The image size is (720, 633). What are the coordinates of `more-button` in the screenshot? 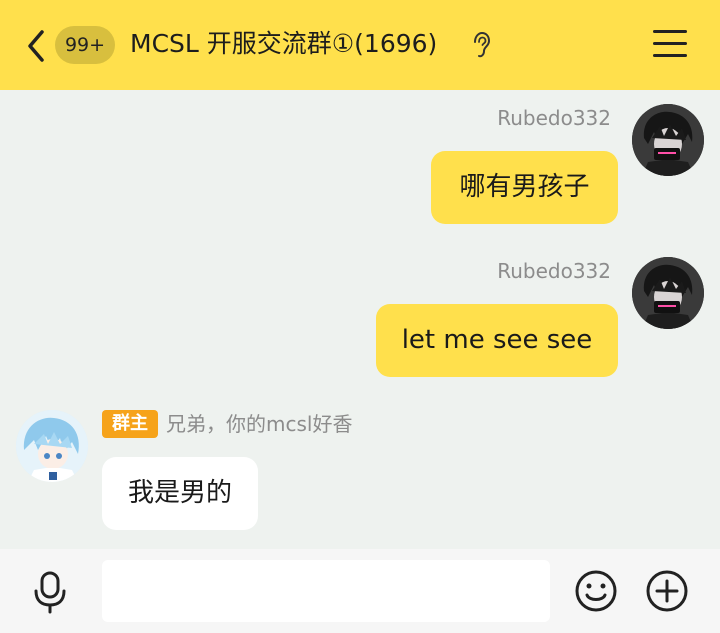 It's located at (667, 591).